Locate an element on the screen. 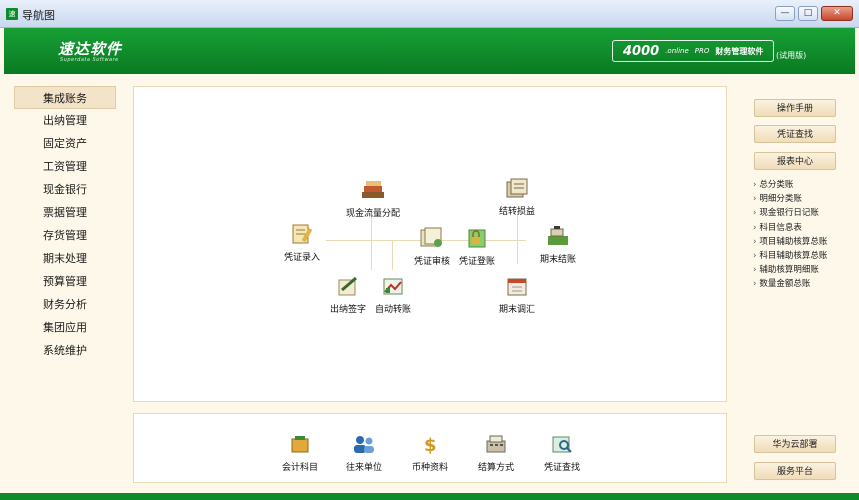 This screenshot has width=859, height=500. signing-pen-icon is located at coordinates (348, 286).